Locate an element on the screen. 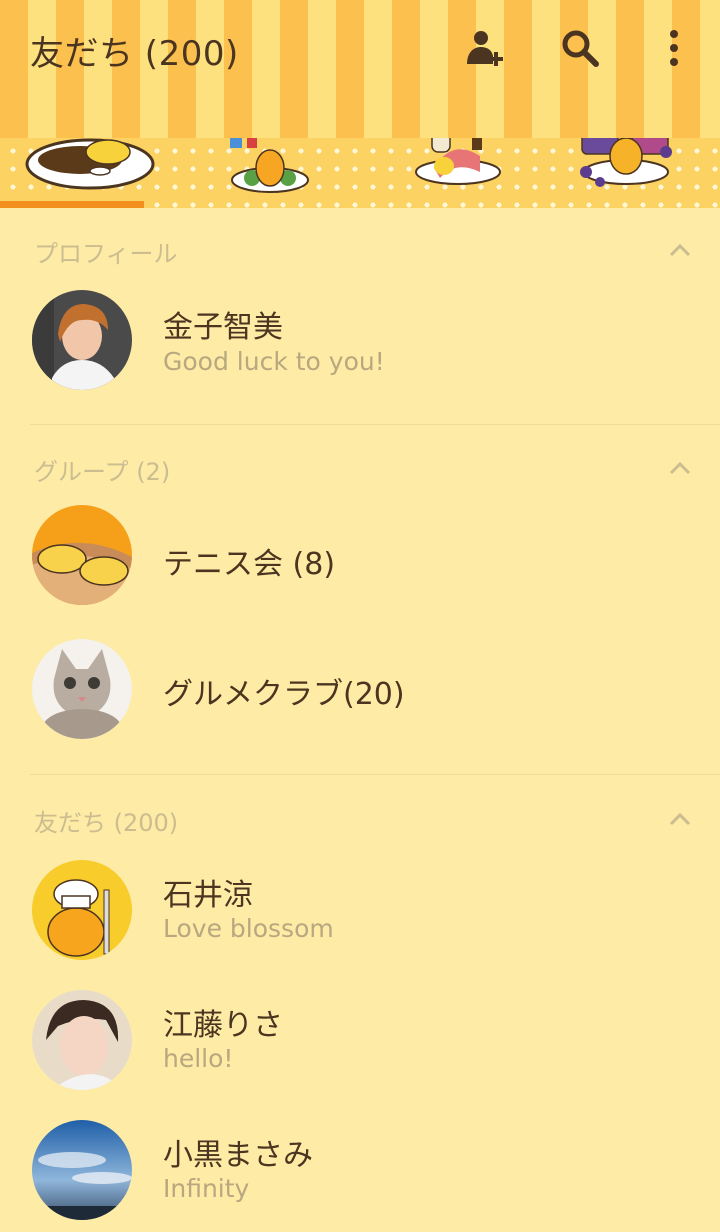  add-friend-icon is located at coordinates (484, 48).